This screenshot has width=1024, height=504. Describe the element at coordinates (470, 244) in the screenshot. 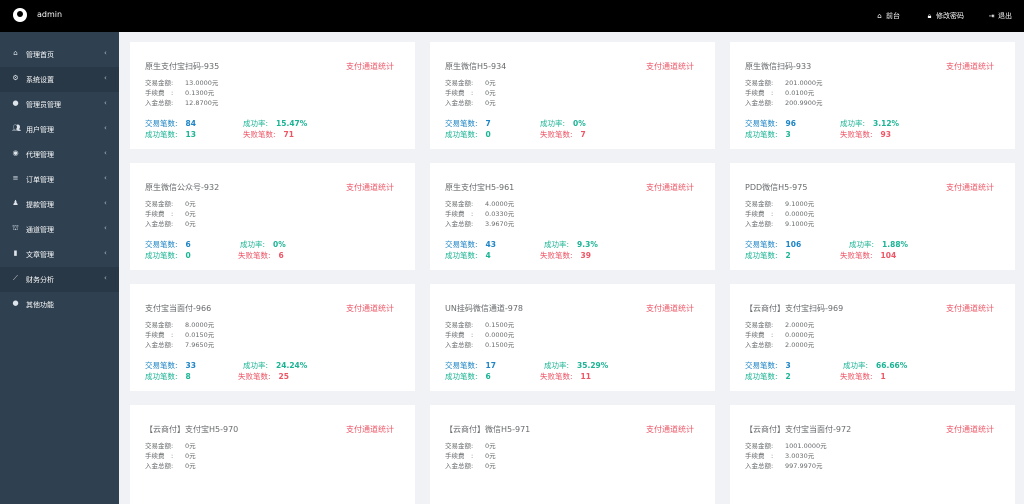

I see `trade-count: 交易笔数: 43` at that location.